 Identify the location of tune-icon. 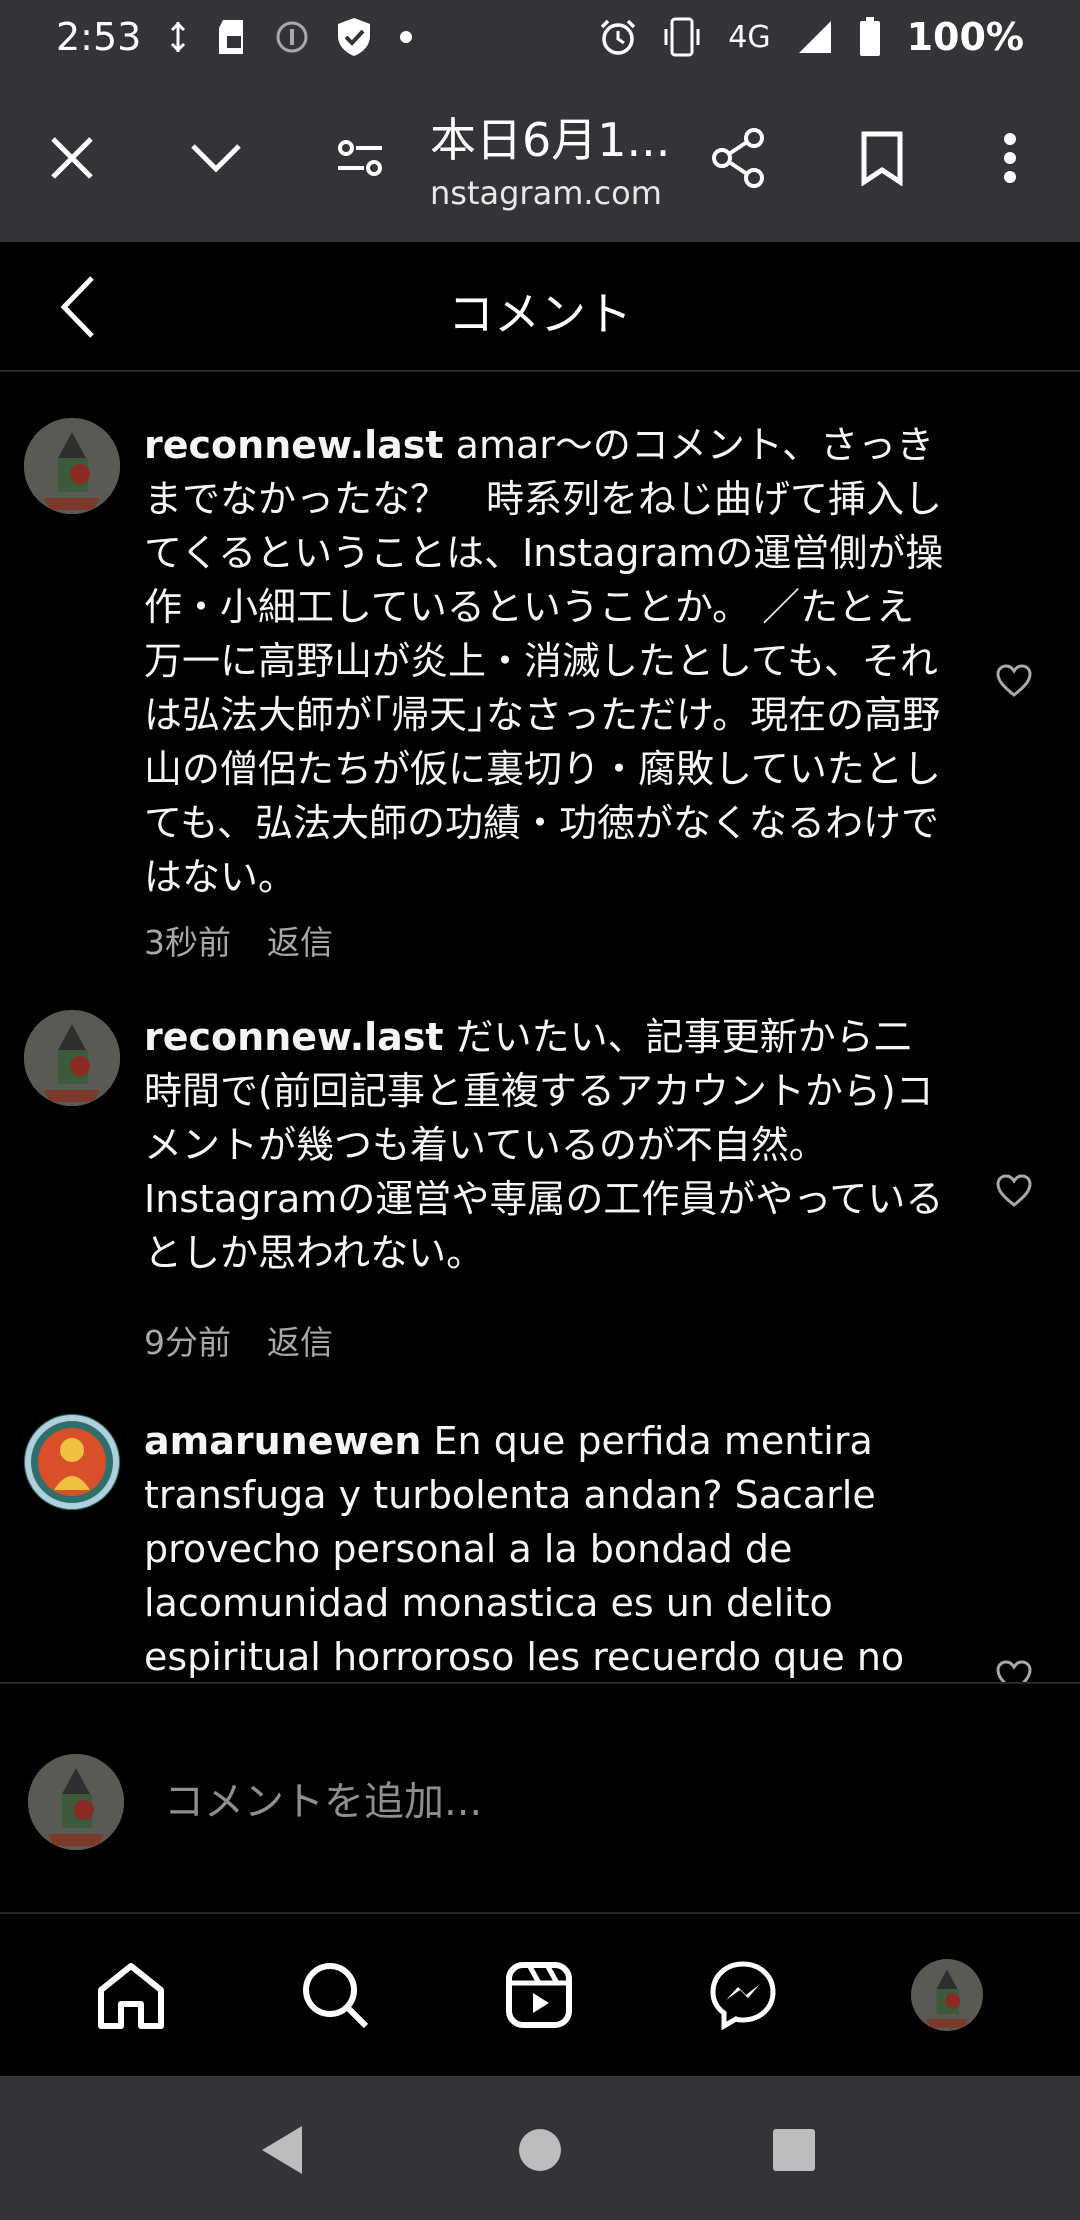
(360, 158).